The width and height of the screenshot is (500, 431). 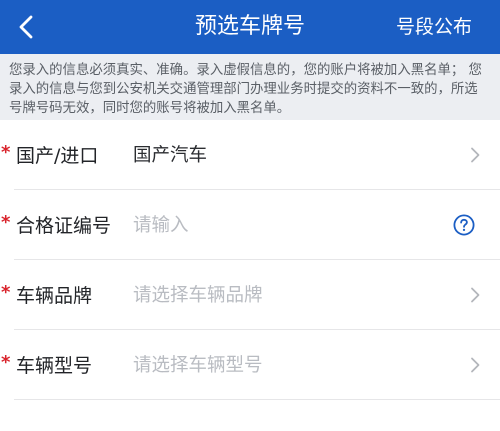 What do you see at coordinates (250, 27) in the screenshot?
I see `navbar: 预选车牌号 号段公布` at bounding box center [250, 27].